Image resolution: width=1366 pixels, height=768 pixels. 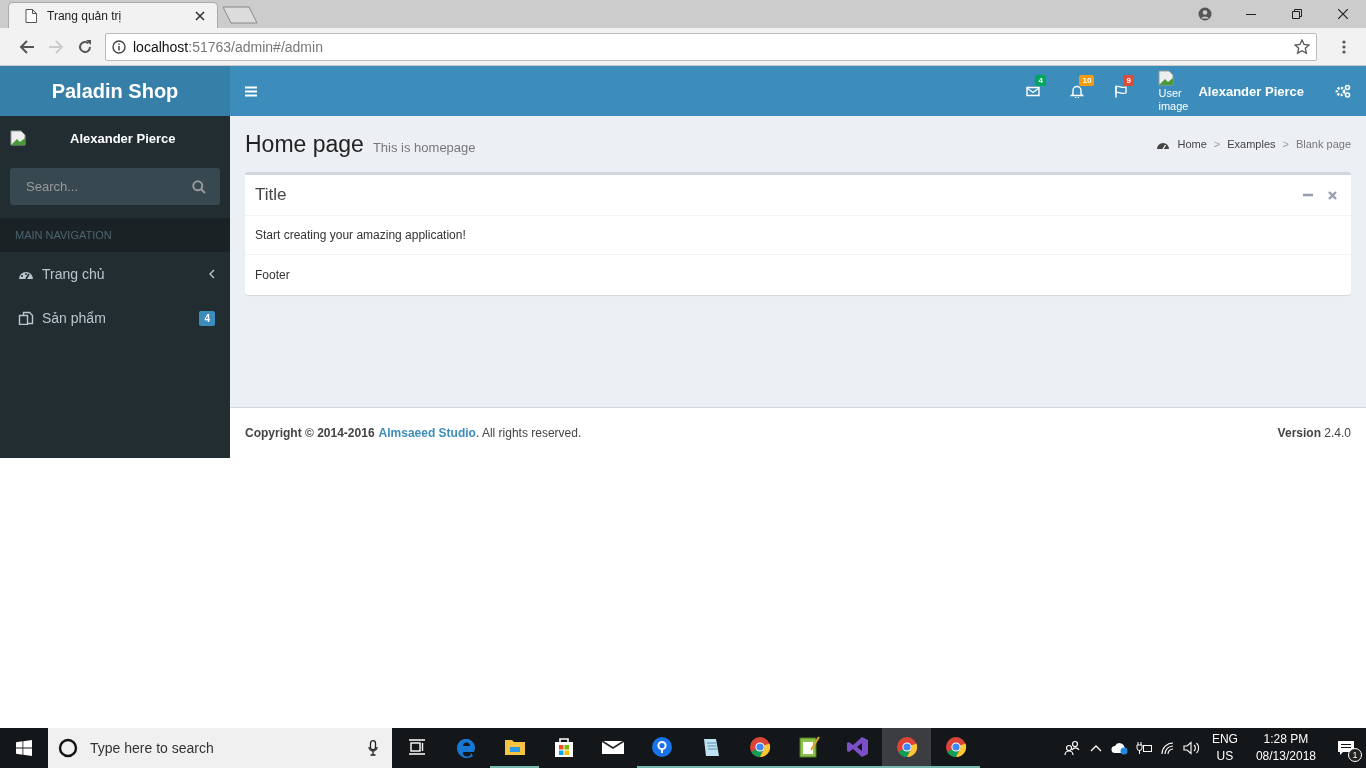 I want to click on browser-tab: Trang quản trị, so click(x=113, y=15).